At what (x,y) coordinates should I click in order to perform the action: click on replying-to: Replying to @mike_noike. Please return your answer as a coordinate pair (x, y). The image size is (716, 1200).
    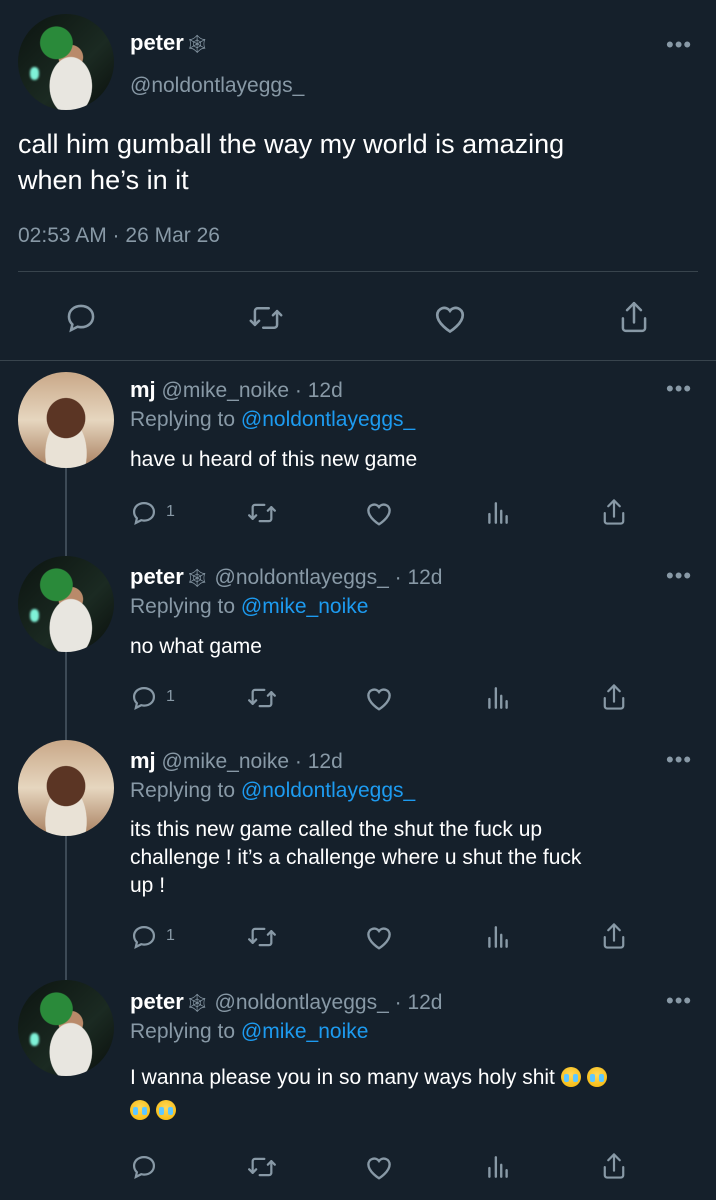
    Looking at the image, I should click on (249, 607).